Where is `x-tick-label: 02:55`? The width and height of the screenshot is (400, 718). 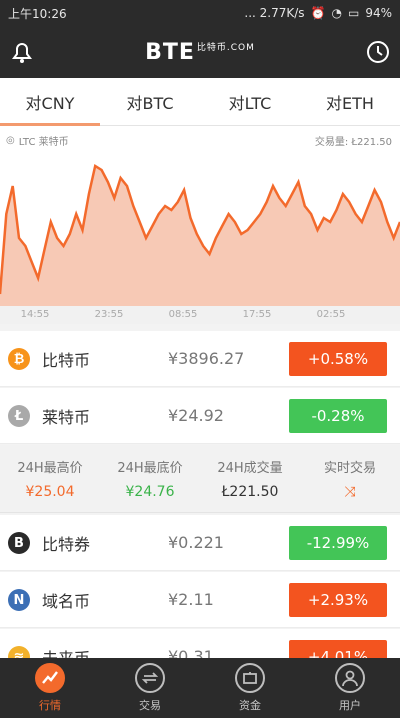 x-tick-label: 02:55 is located at coordinates (331, 314).